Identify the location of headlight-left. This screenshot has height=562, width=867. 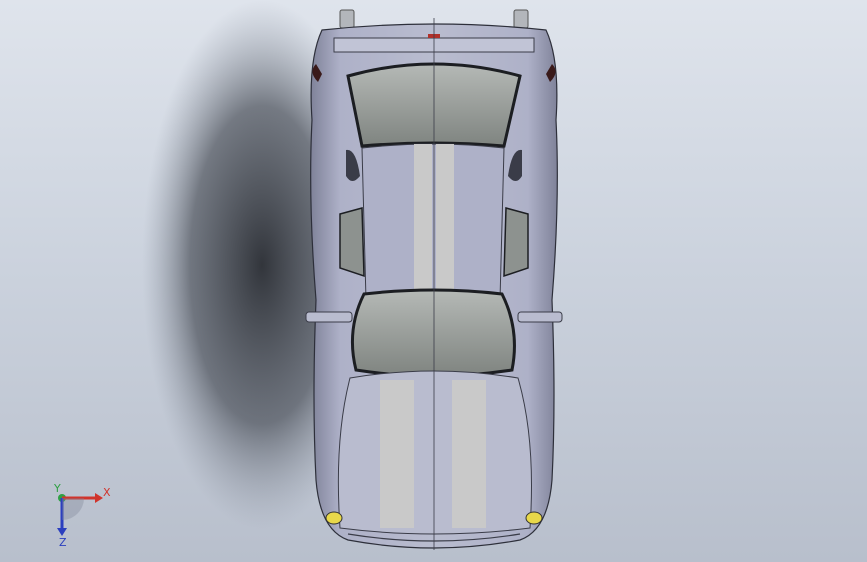
(334, 518).